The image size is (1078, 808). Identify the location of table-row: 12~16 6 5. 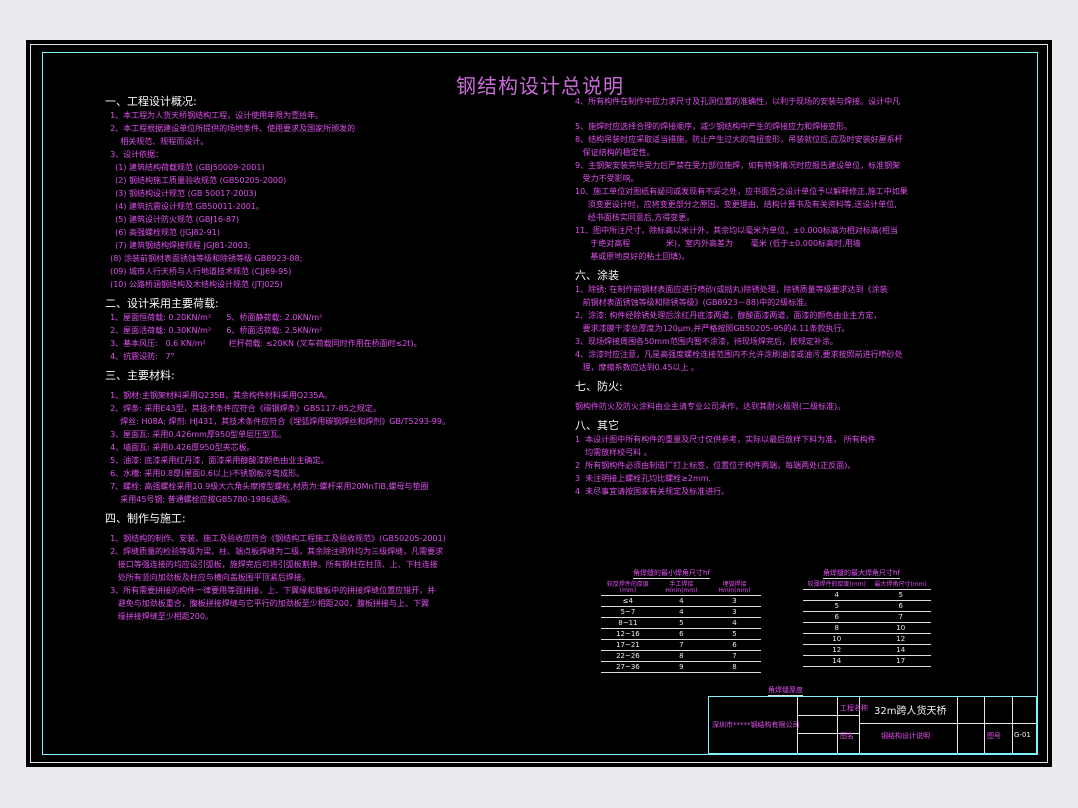
(681, 634).